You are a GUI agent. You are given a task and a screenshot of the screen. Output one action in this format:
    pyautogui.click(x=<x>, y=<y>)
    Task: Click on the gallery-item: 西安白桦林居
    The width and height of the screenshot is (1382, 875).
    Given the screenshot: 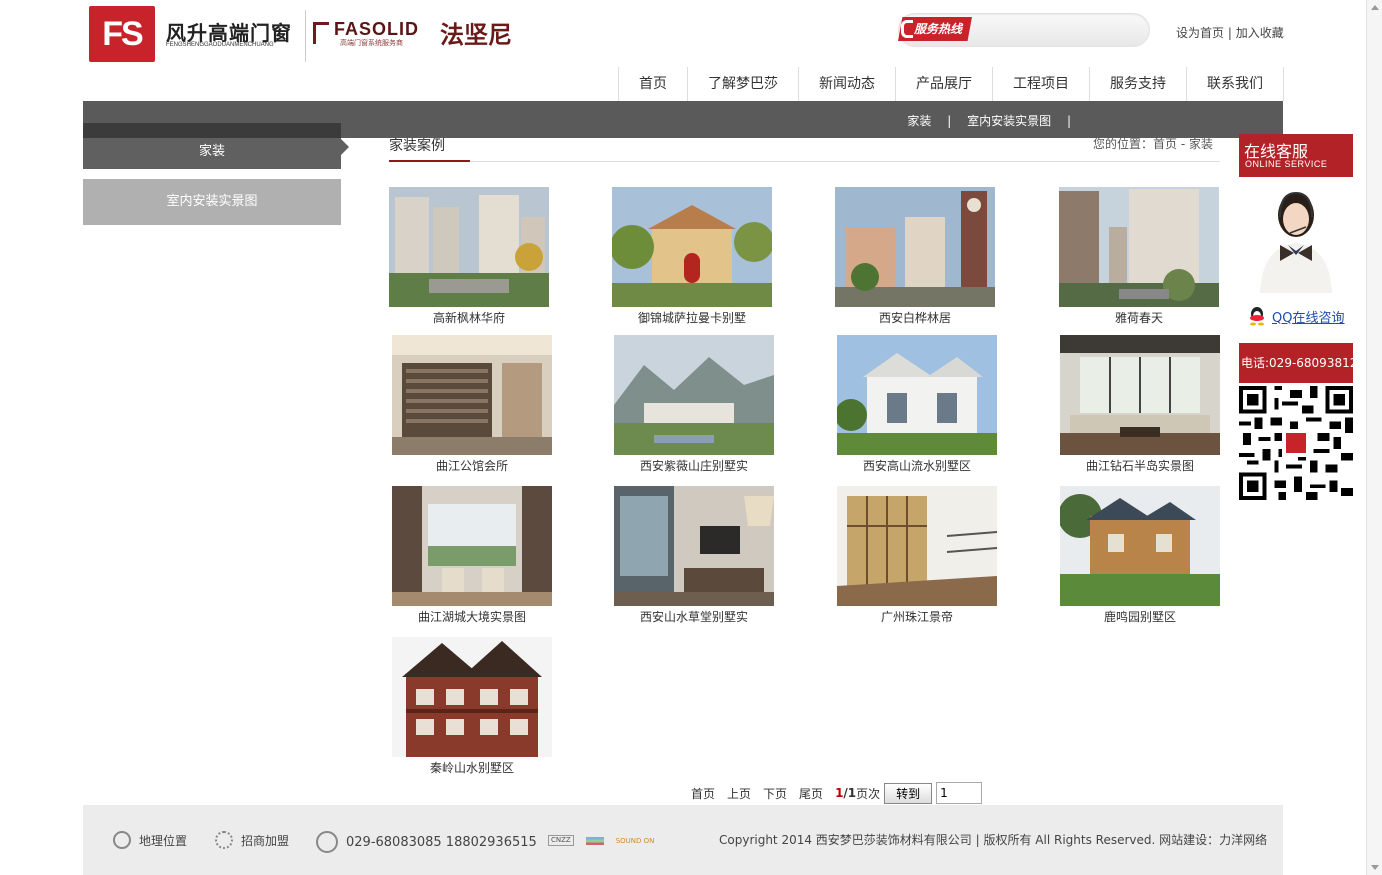 What is the action you would take?
    pyautogui.click(x=915, y=256)
    